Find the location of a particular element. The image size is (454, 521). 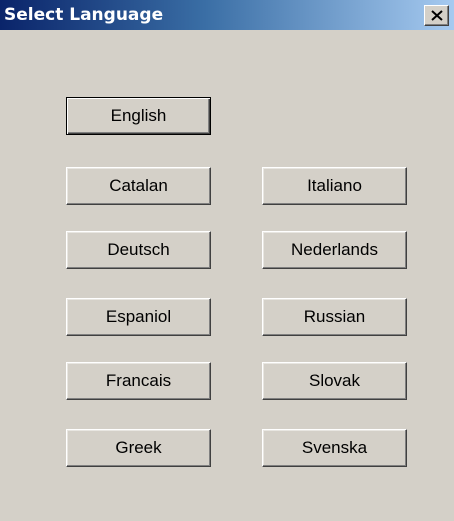

deutsch-button: Deutsch is located at coordinates (138, 250).